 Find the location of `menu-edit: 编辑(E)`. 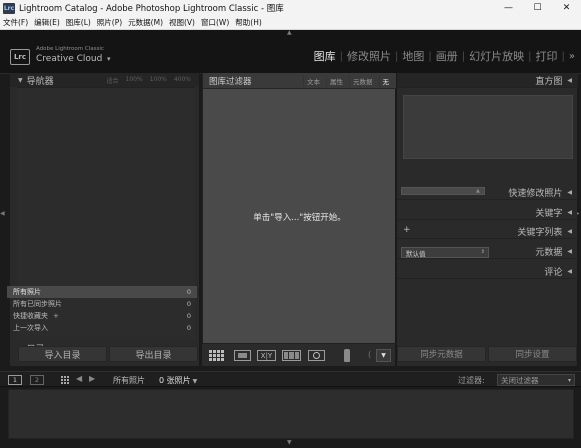

menu-edit: 编辑(E) is located at coordinates (47, 22).